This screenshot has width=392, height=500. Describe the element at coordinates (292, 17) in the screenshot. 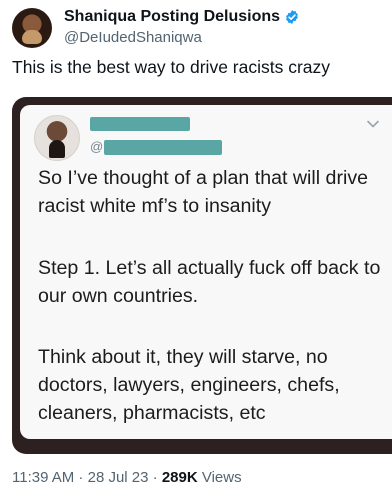

I see `verified-badge-icon` at that location.